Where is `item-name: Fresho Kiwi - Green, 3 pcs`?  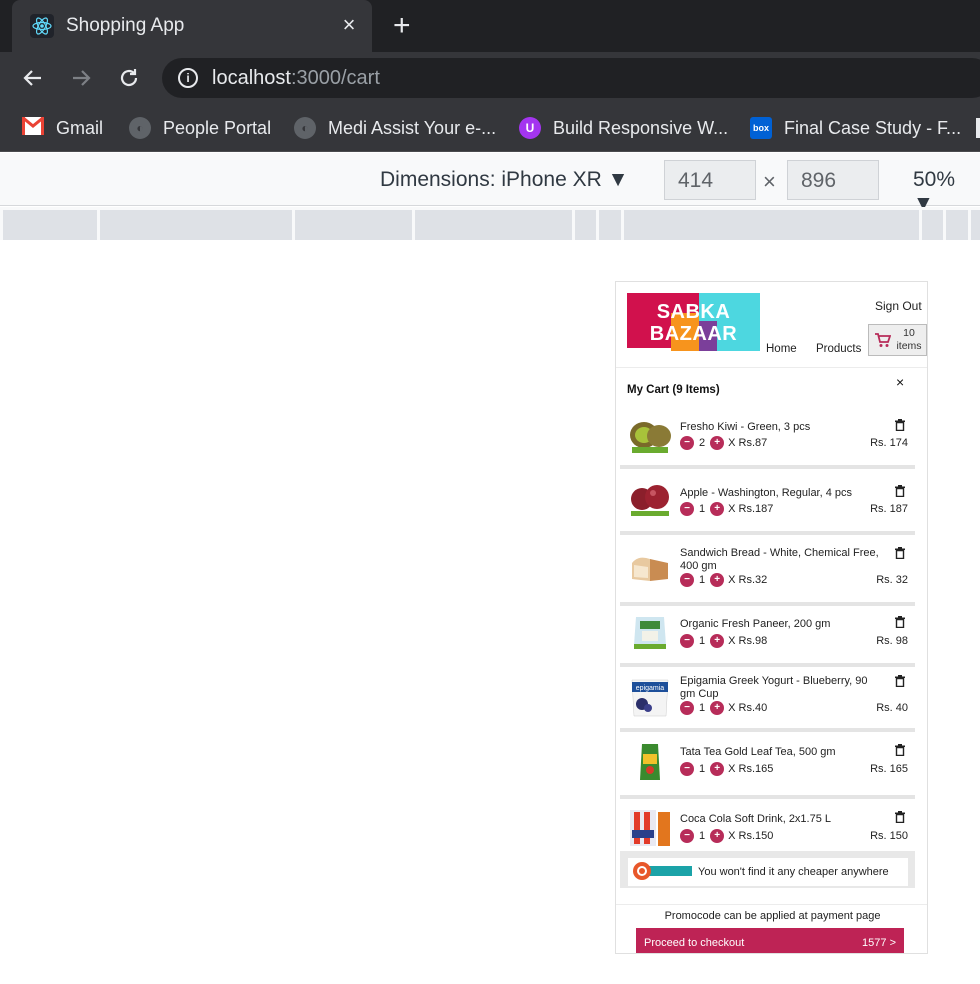
item-name: Fresho Kiwi - Green, 3 pcs is located at coordinates (745, 427).